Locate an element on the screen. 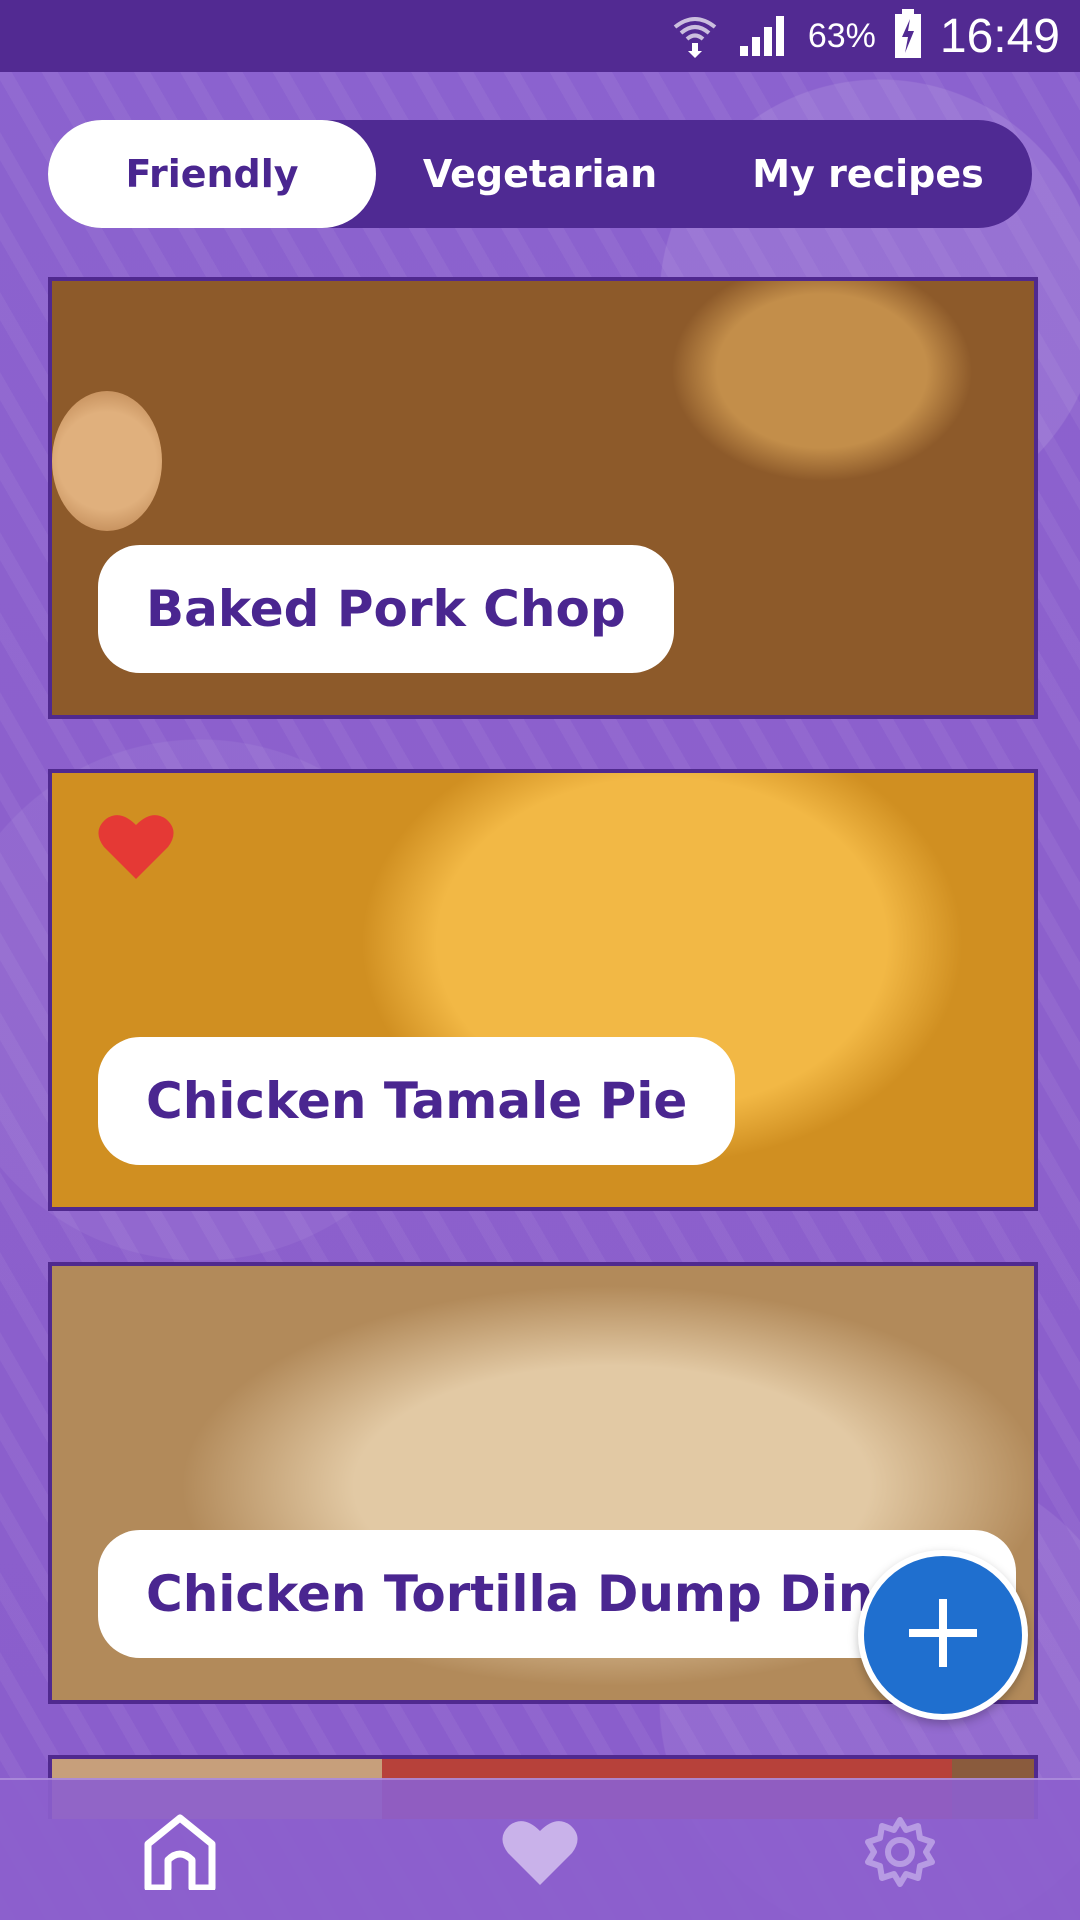 The height and width of the screenshot is (1920, 1080). home-icon is located at coordinates (180, 1854).